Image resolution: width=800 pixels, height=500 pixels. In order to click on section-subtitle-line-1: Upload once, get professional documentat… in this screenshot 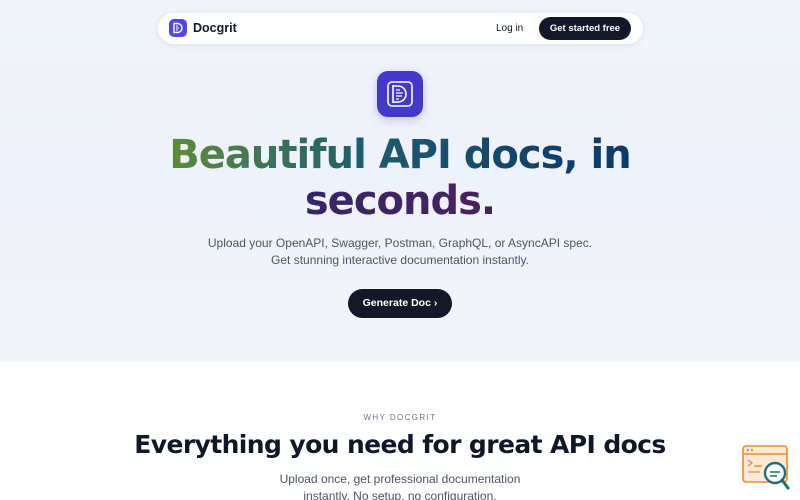, I will do `click(400, 479)`.